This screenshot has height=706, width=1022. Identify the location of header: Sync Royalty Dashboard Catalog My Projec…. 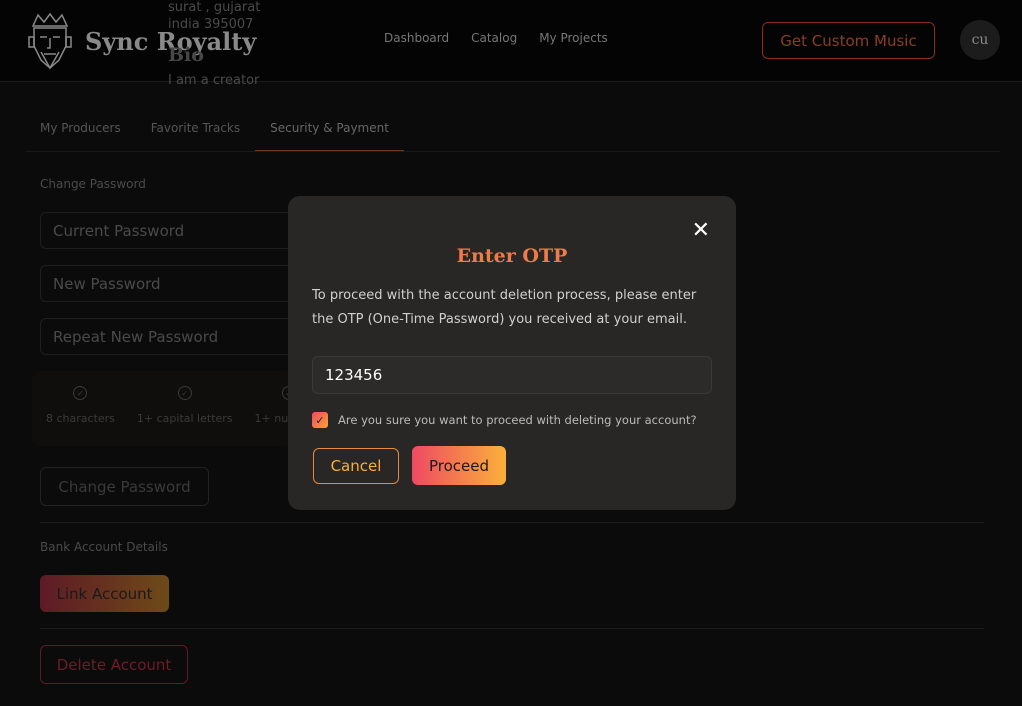
(511, 41).